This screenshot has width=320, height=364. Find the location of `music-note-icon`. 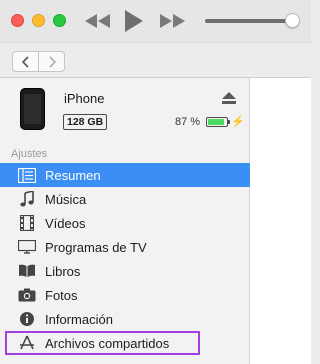

music-note-icon is located at coordinates (27, 199).